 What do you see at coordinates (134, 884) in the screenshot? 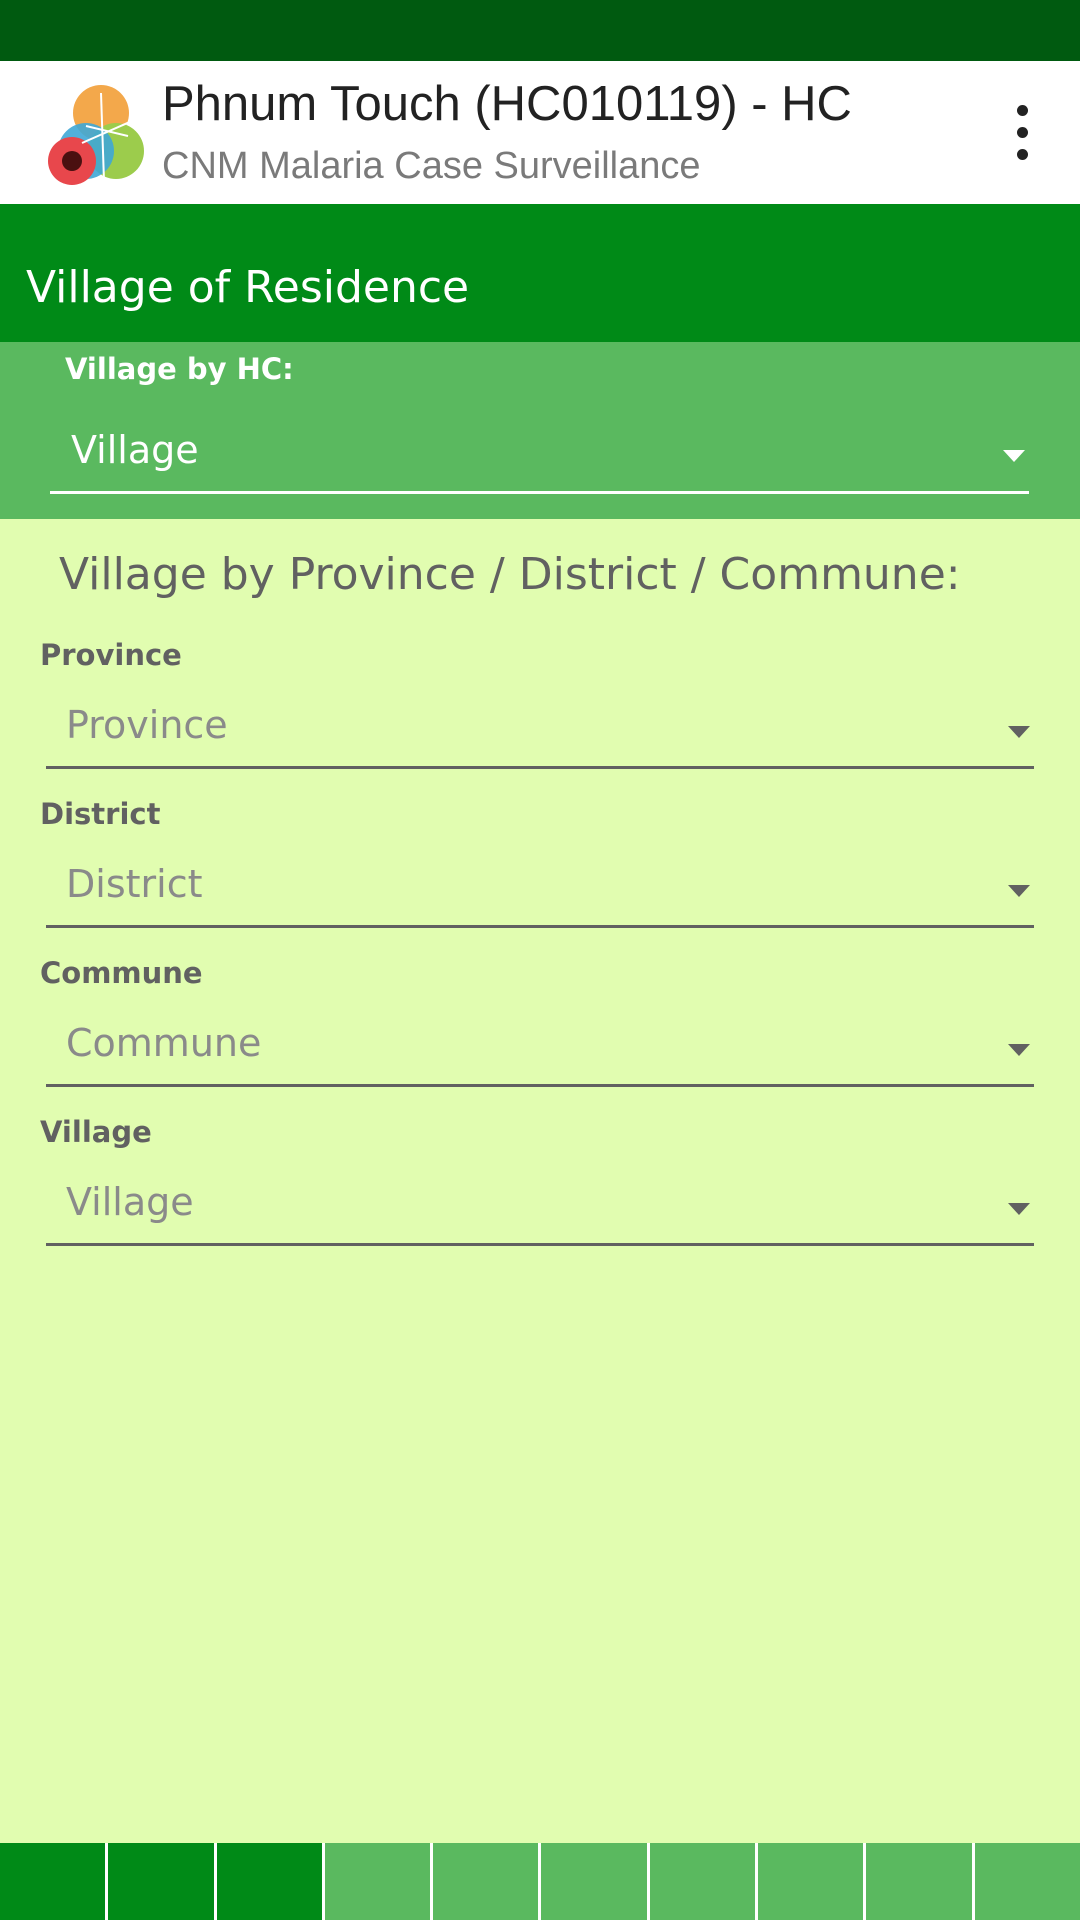
I see `district-placeholder: District` at bounding box center [134, 884].